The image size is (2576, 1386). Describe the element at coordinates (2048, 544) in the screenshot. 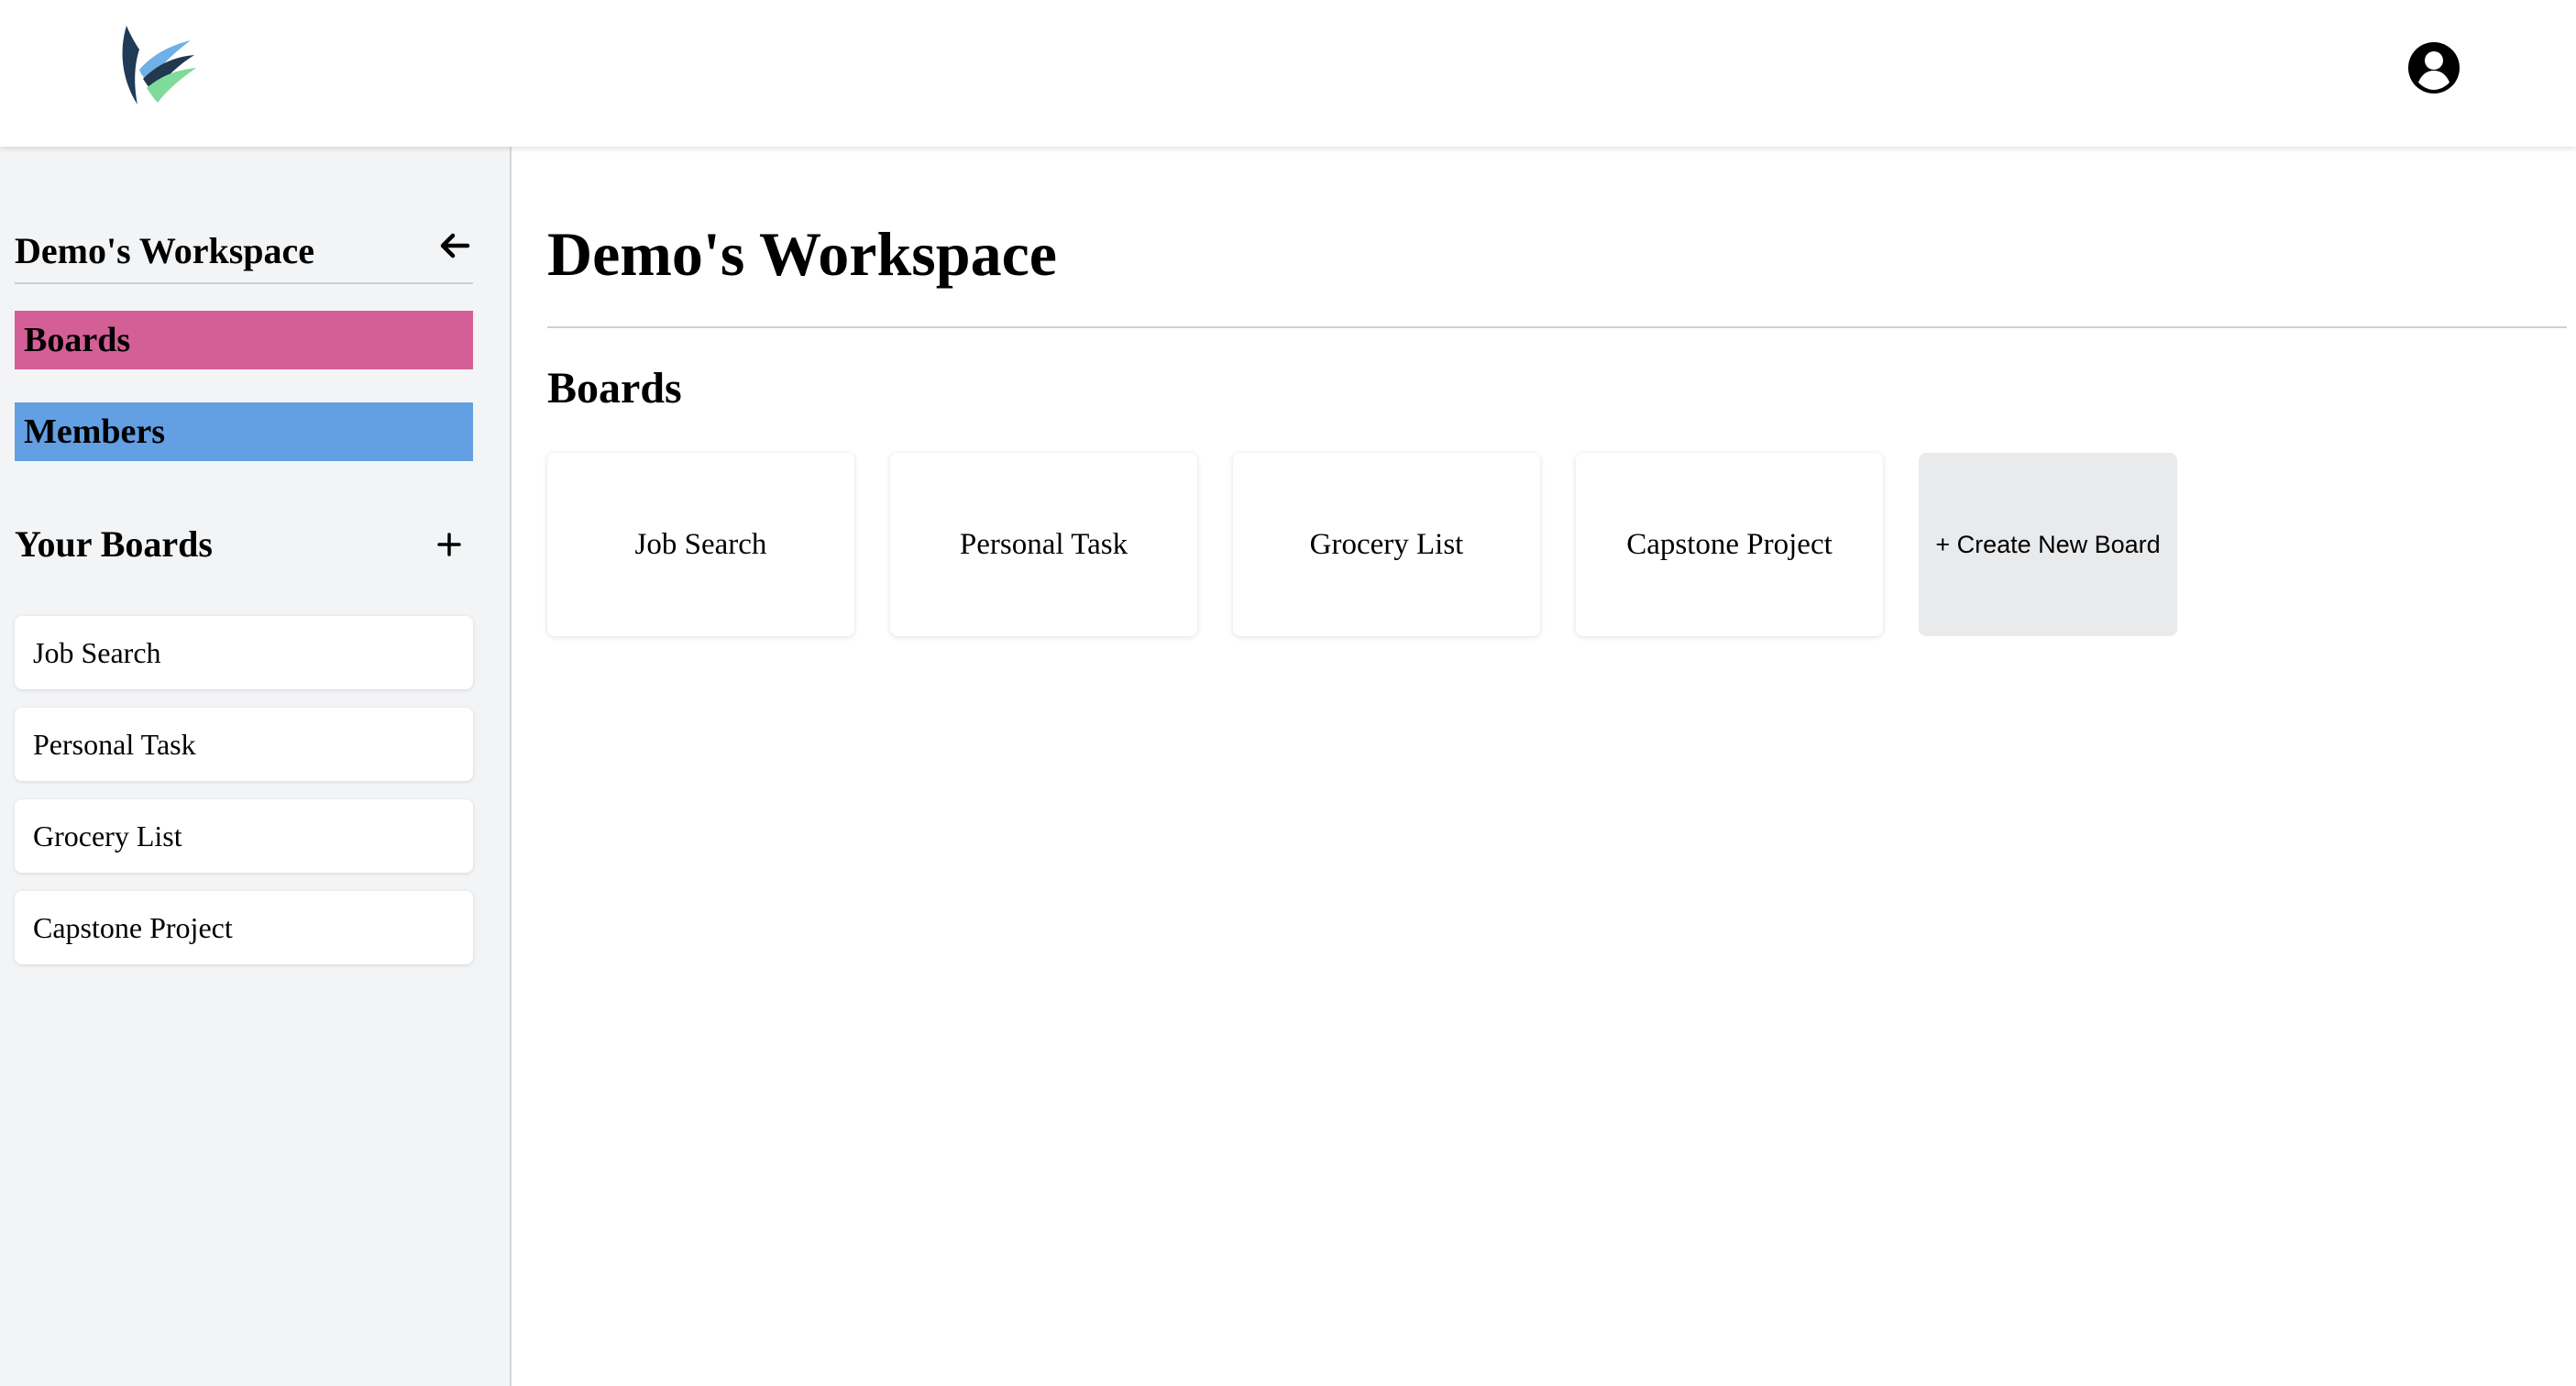

I see `create-new-board-button: + Create New Board` at that location.